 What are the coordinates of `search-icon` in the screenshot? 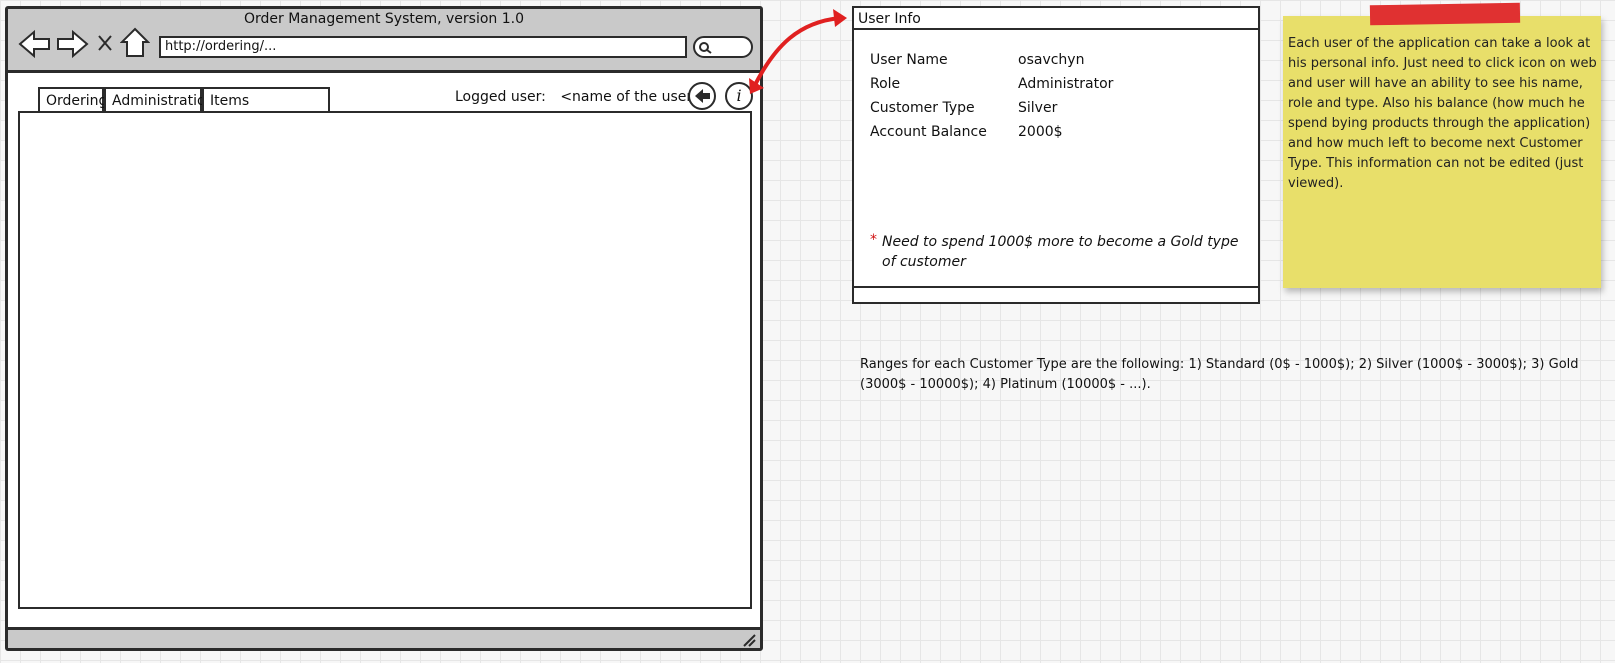 It's located at (705, 48).